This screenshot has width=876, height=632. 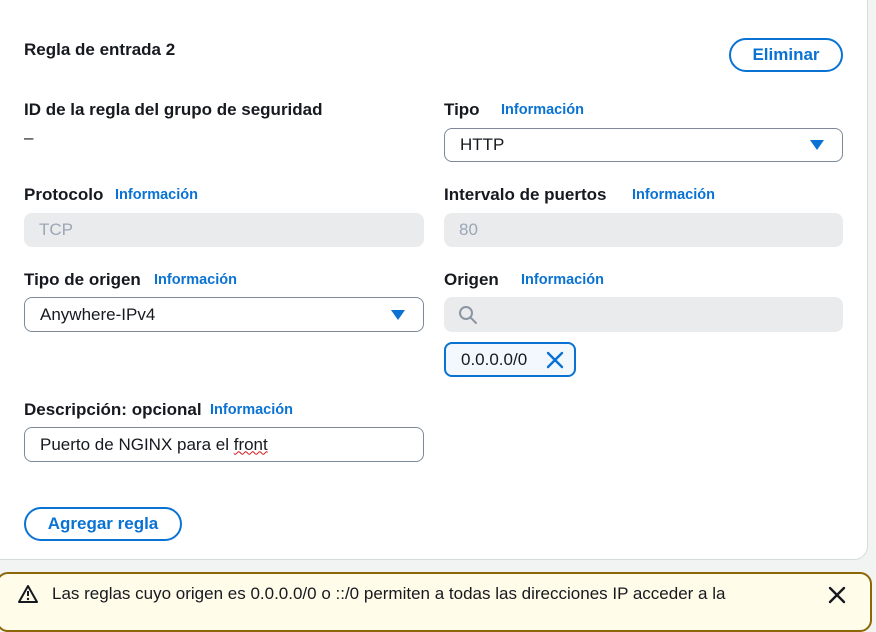 What do you see at coordinates (837, 595) in the screenshot?
I see `close-icon` at bounding box center [837, 595].